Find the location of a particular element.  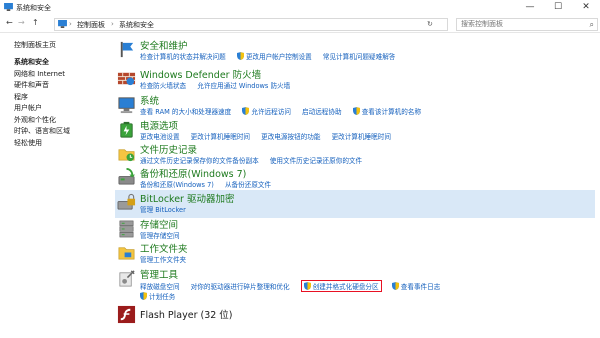

file-history-icon is located at coordinates (126, 155).